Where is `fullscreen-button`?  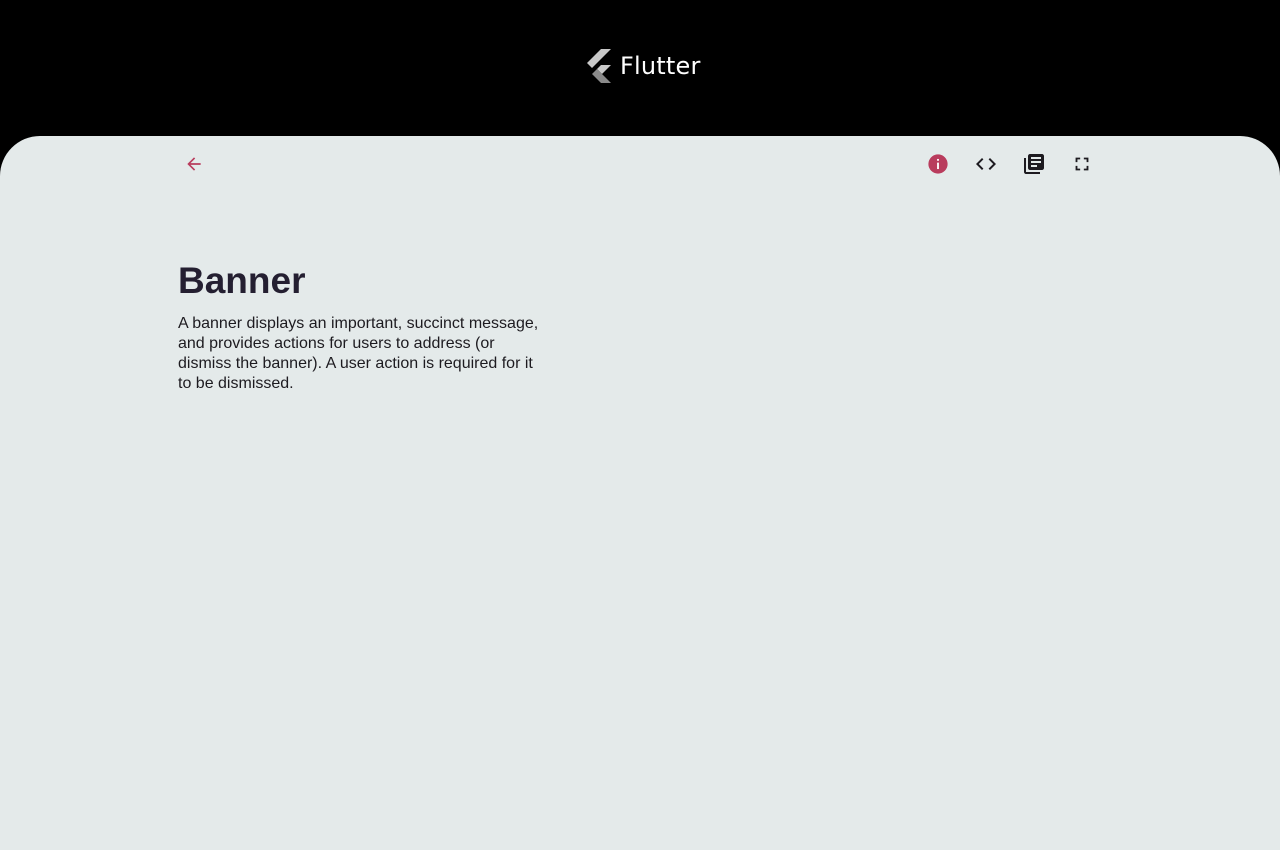 fullscreen-button is located at coordinates (1082, 164).